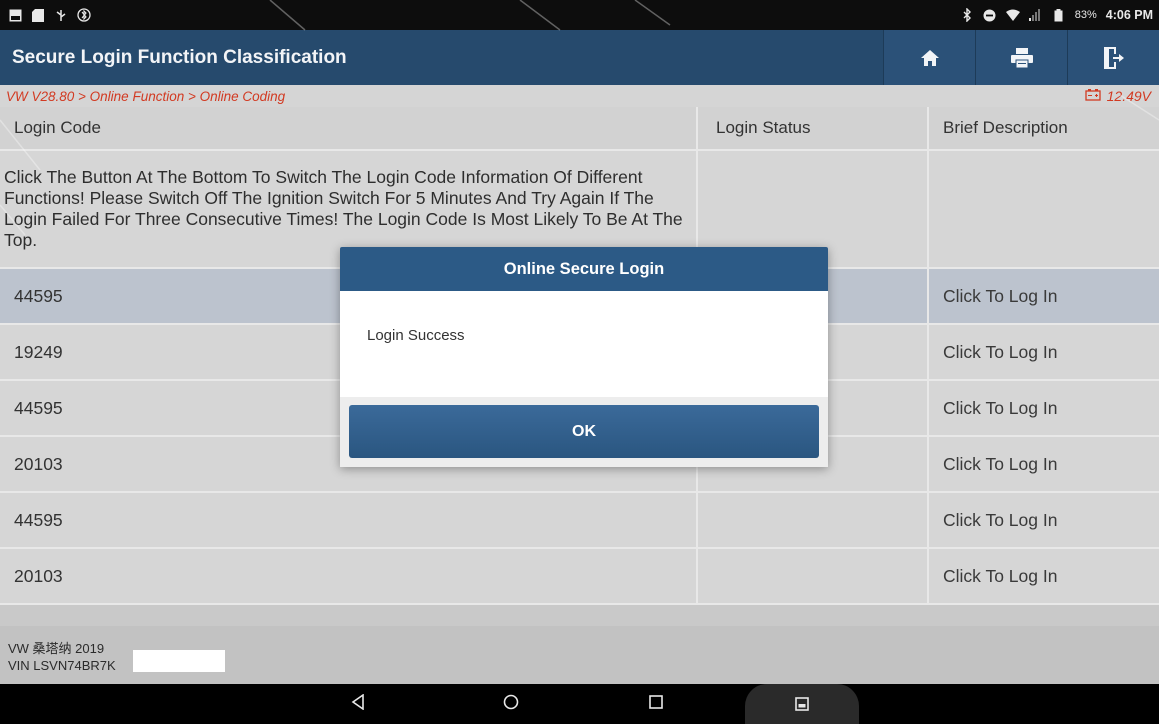  I want to click on voltage-readout: 12.49V, so click(1117, 96).